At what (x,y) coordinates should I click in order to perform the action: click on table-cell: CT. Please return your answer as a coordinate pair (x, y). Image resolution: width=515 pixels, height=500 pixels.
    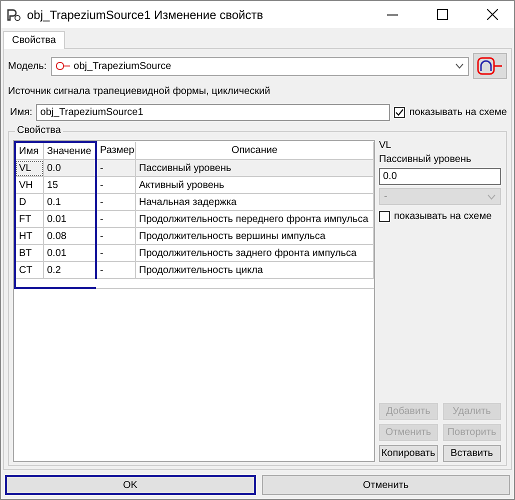
    Looking at the image, I should click on (29, 270).